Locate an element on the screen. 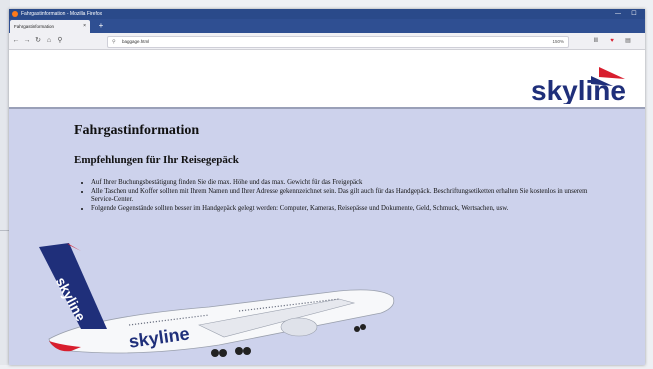  firefox-icon is located at coordinates (15, 14).